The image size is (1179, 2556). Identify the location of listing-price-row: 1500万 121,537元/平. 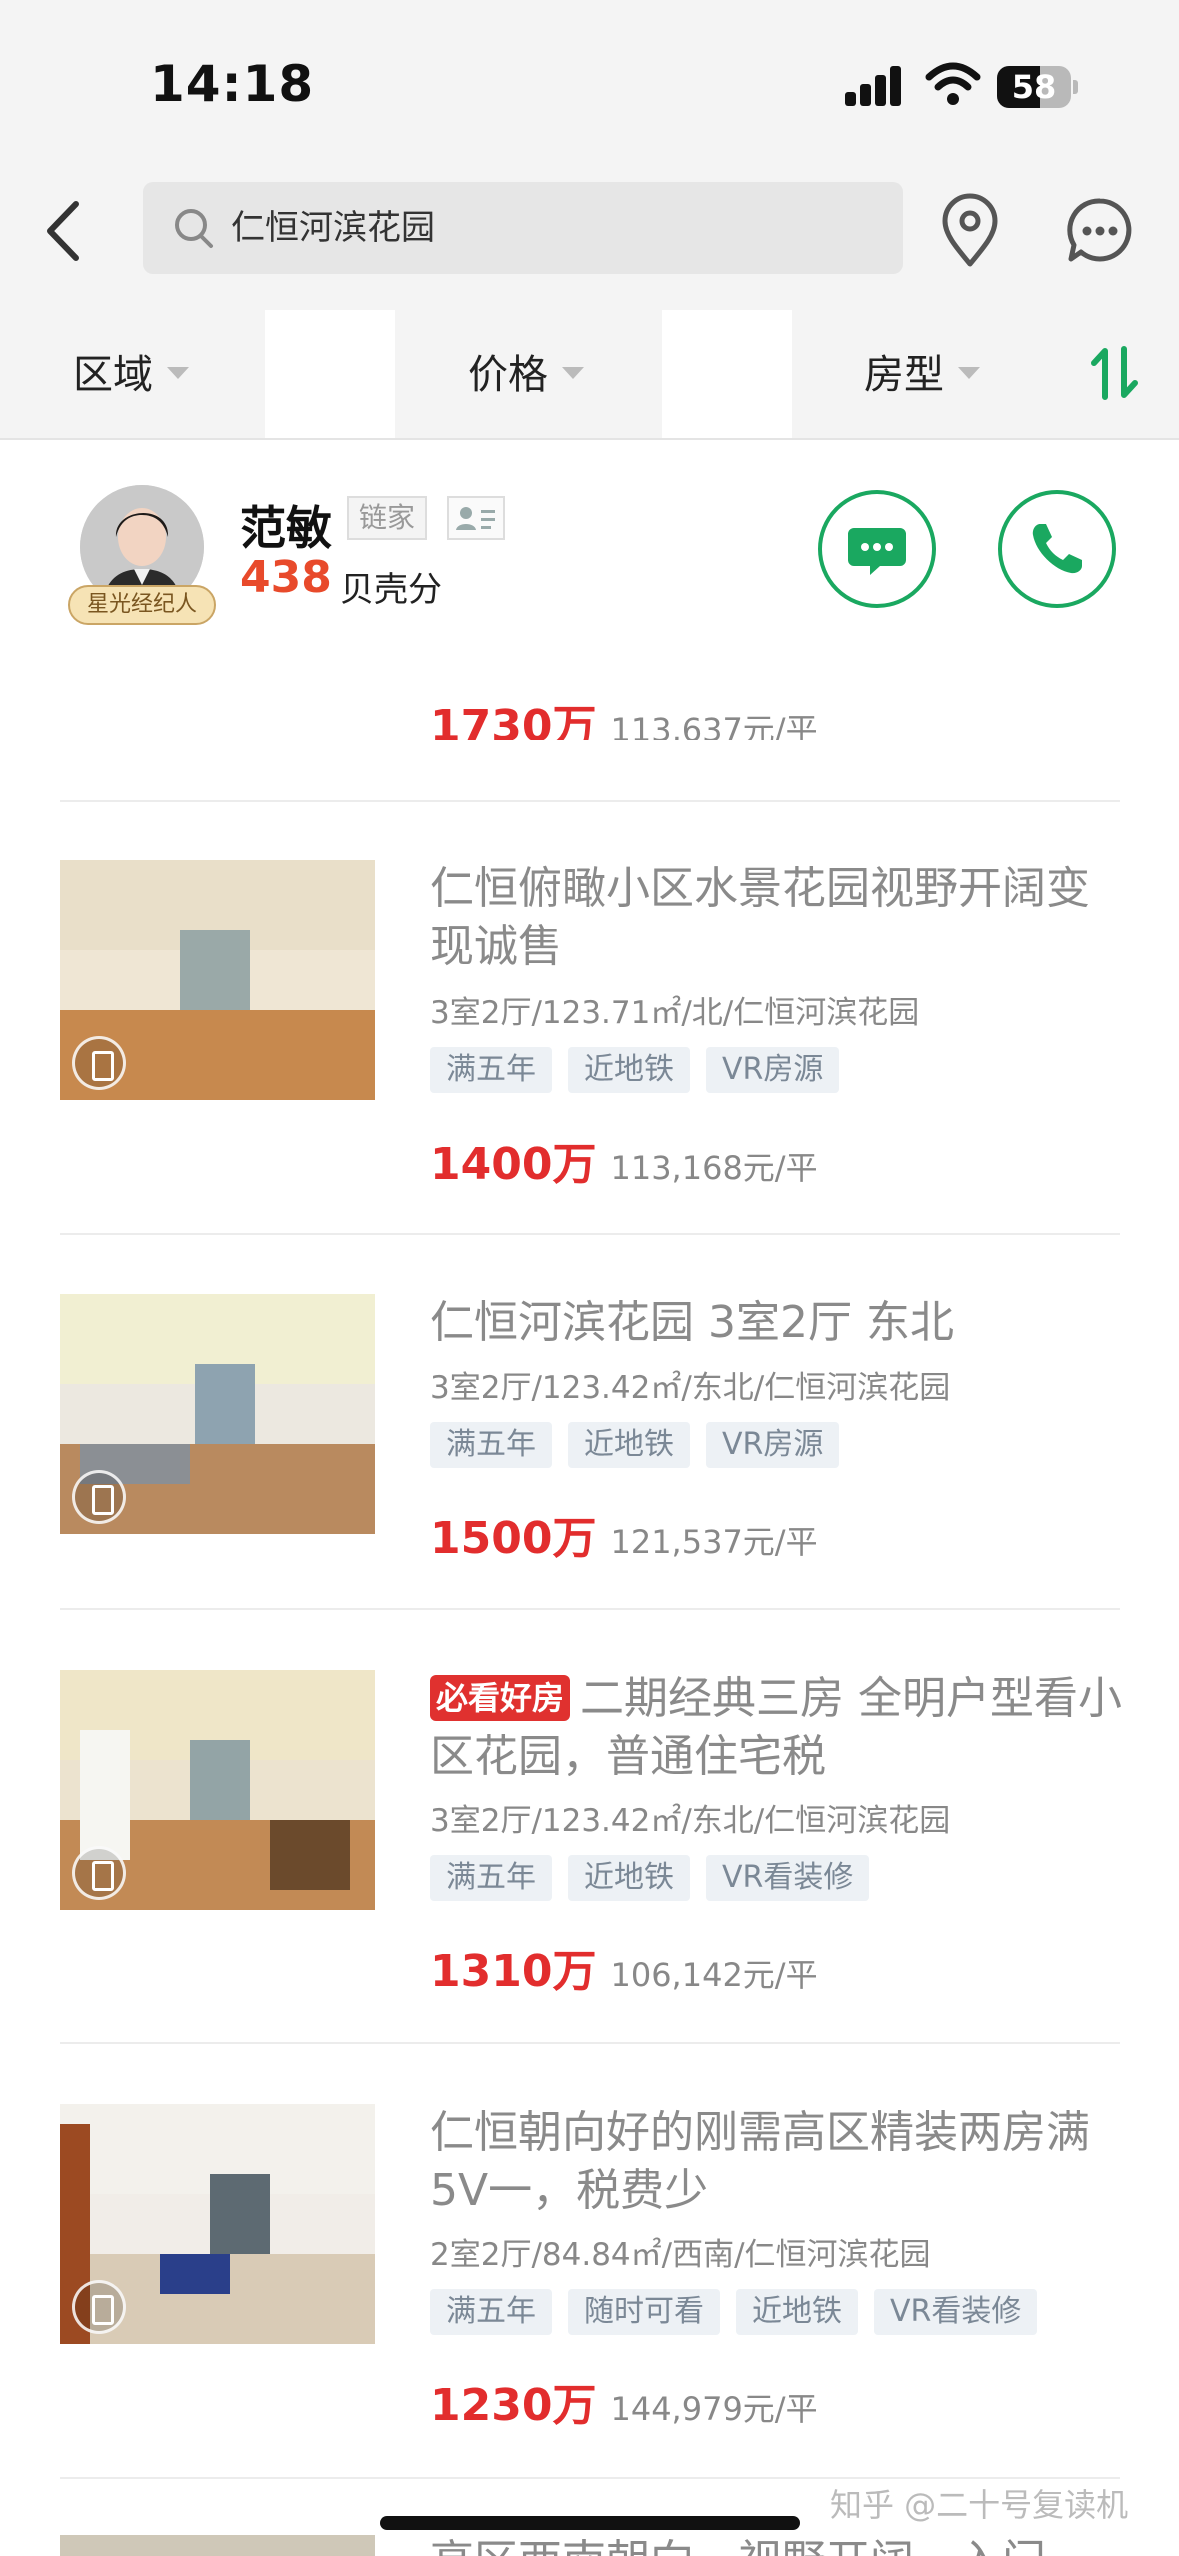
(624, 1534).